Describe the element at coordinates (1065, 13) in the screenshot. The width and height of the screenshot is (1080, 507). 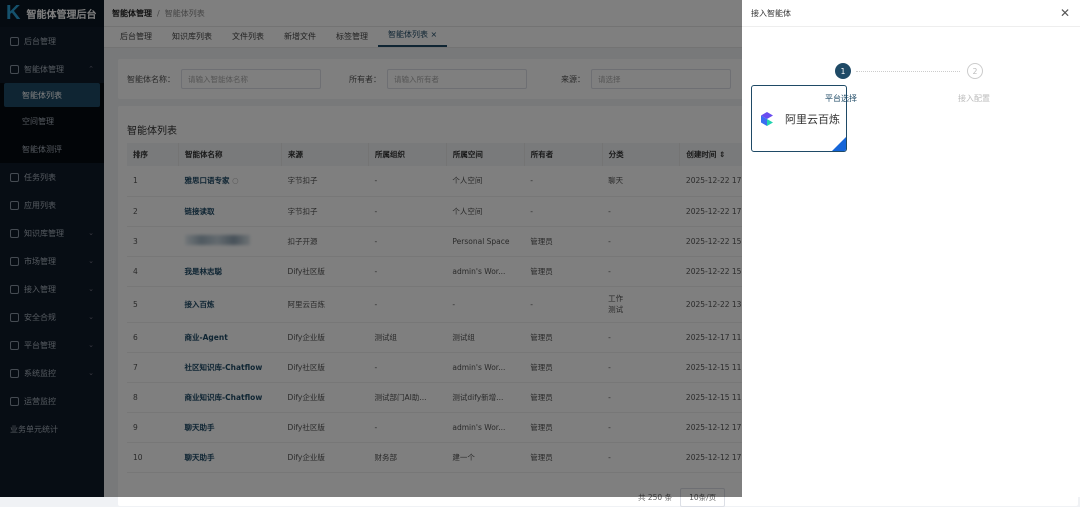
I see `close-icon: ✕` at that location.